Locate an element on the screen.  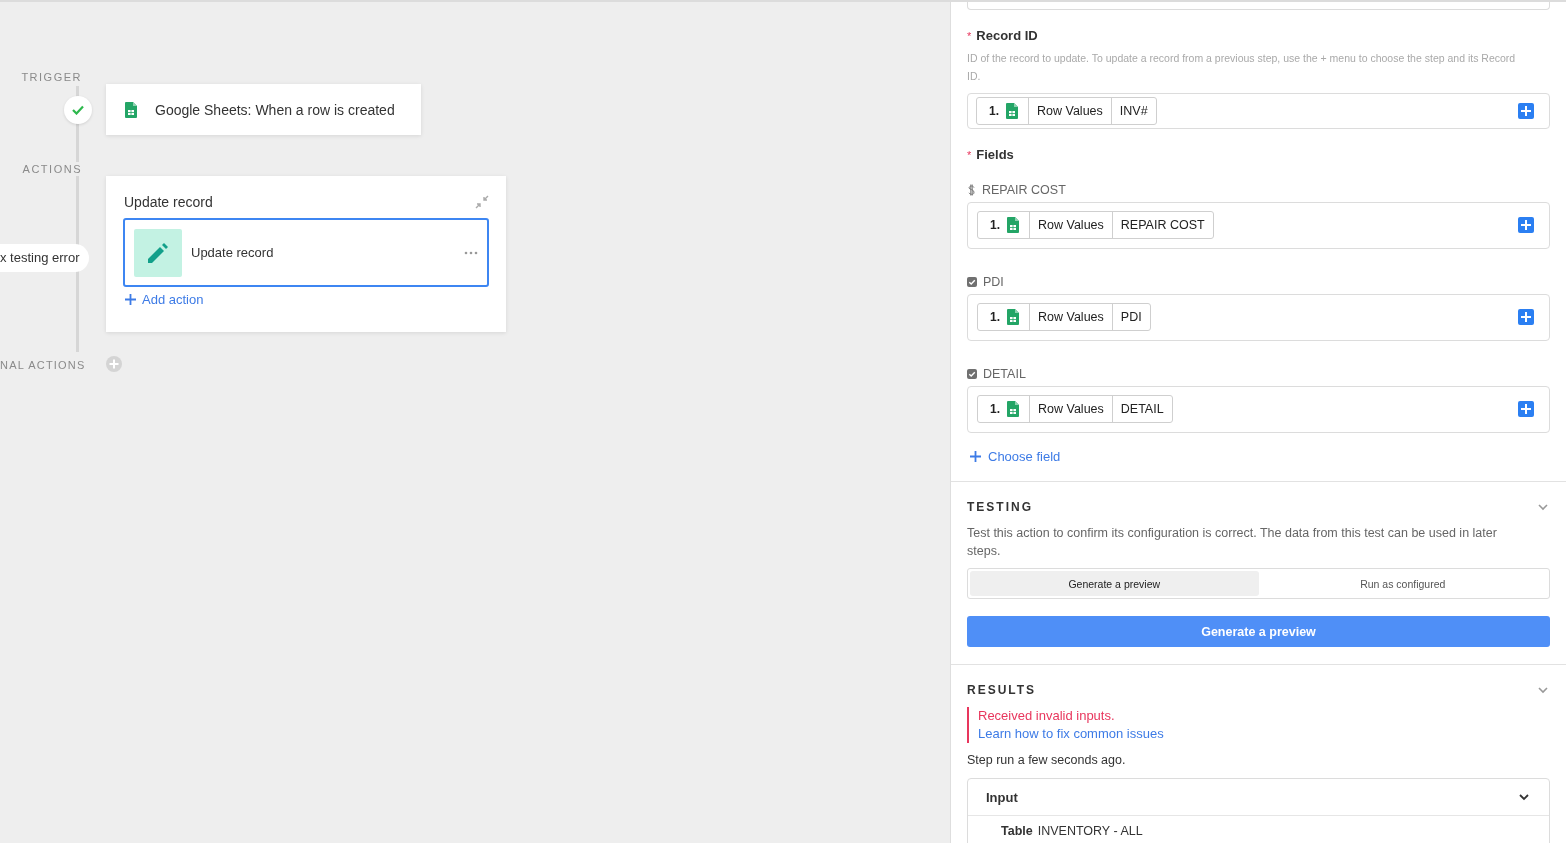
panel-title: Input is located at coordinates (1002, 797).